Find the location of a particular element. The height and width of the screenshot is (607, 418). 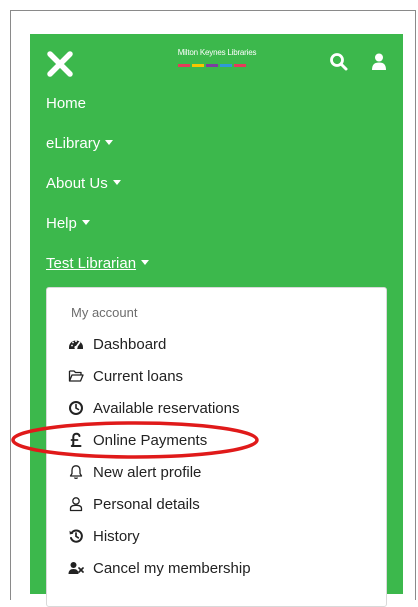

nav-help: Help is located at coordinates (68, 224).